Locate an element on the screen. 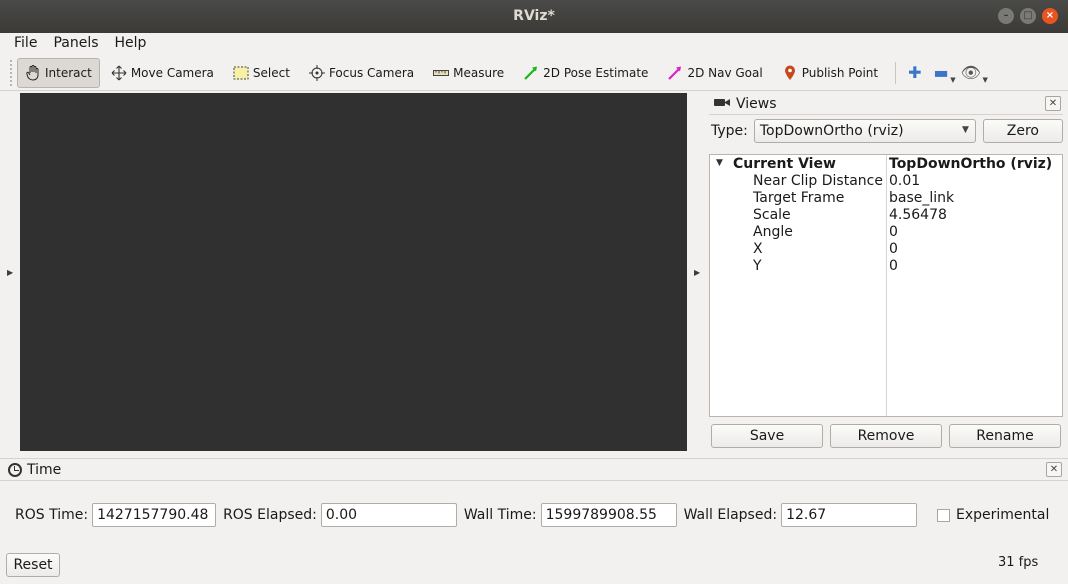 This screenshot has height=584, width=1068. tool-measure: Measure is located at coordinates (468, 73).